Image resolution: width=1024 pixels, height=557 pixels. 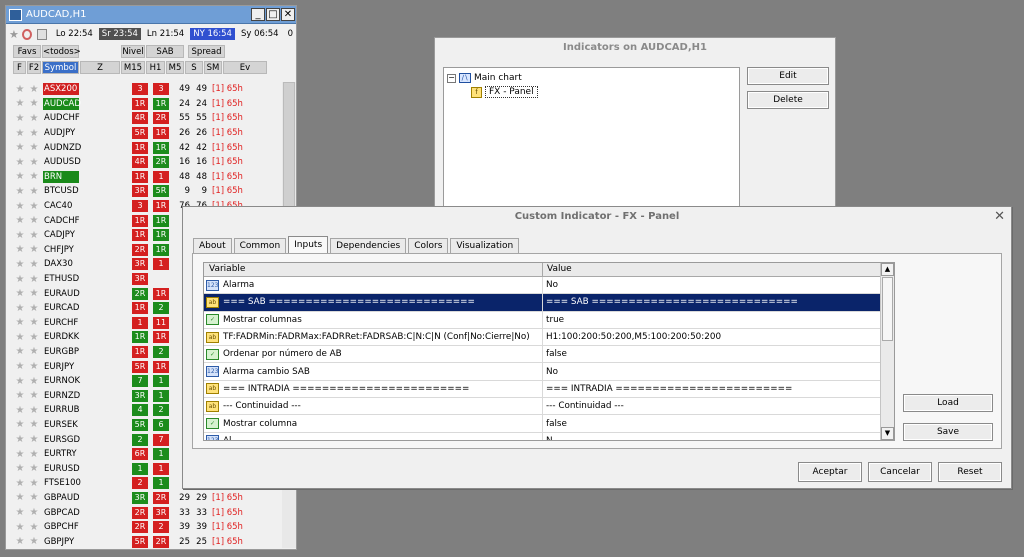 I want to click on symbol-row: ★ ★ BTCUSD 3R 5R 9 9 [1] 65h, so click(x=146, y=191).